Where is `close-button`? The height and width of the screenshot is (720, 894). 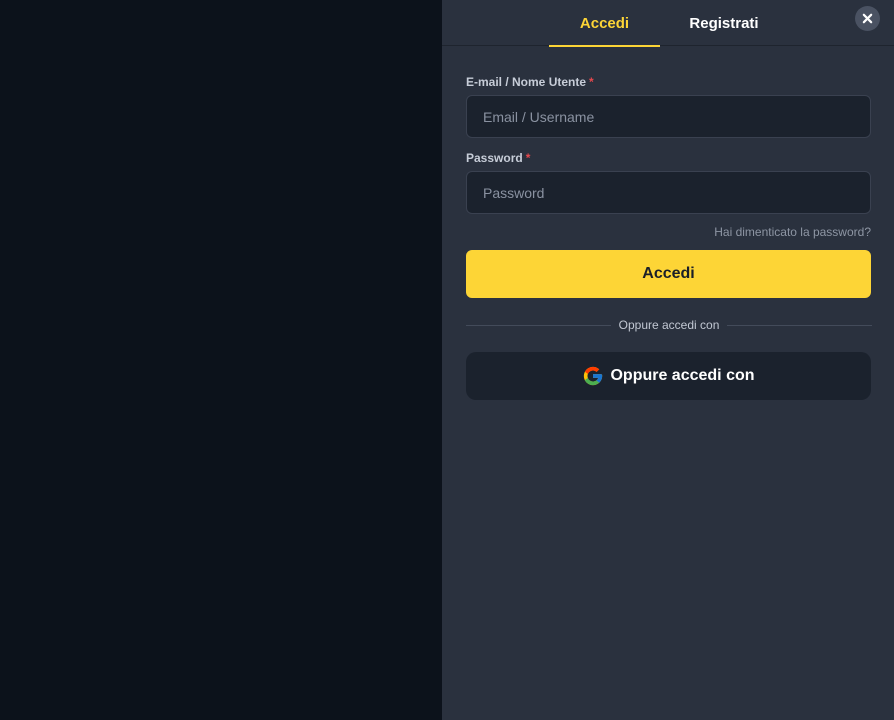
close-button is located at coordinates (867, 18).